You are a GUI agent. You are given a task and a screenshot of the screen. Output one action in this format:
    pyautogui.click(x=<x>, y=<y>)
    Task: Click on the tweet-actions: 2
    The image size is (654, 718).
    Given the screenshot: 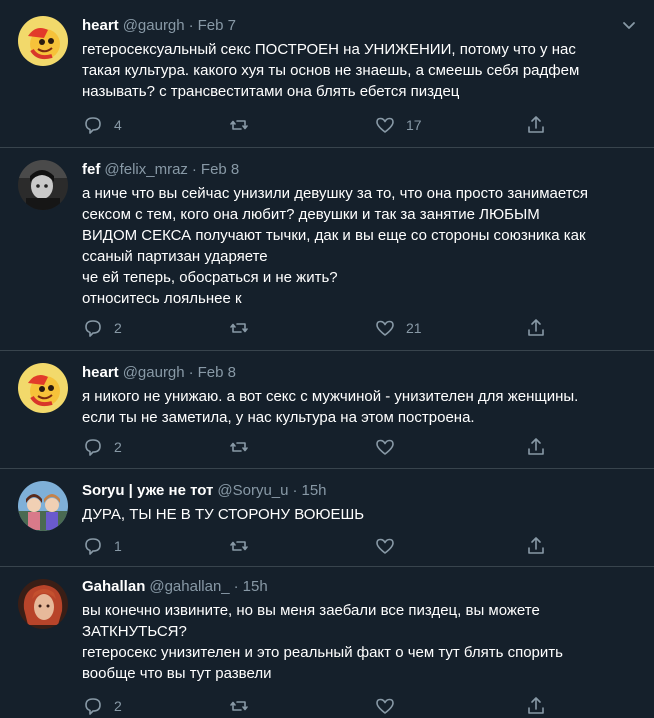 What is the action you would take?
    pyautogui.click(x=322, y=447)
    